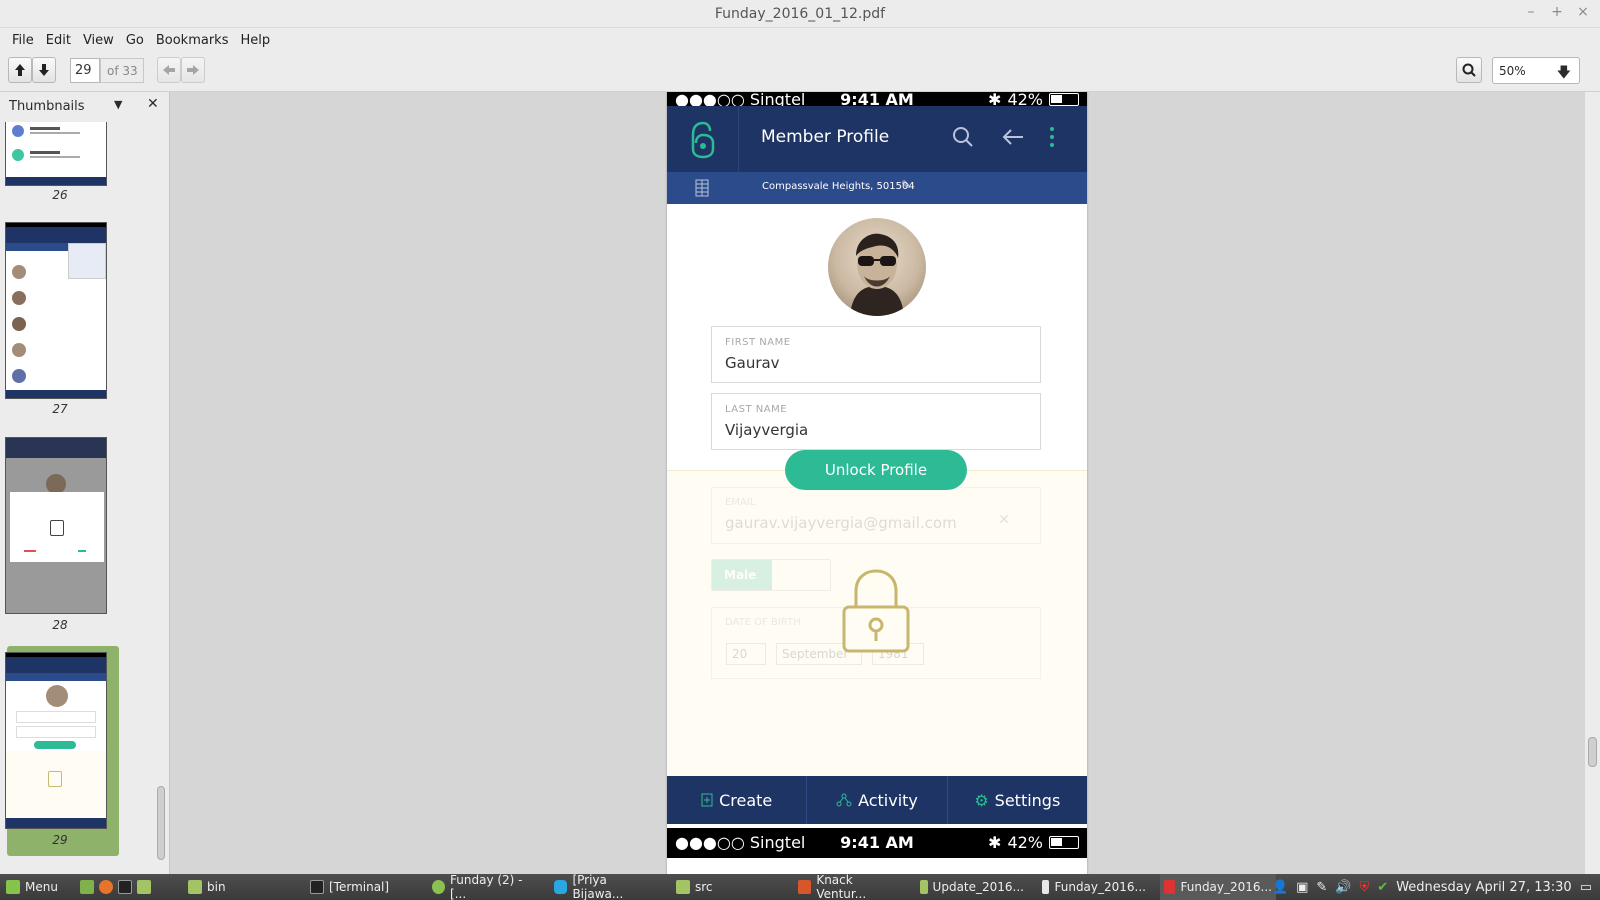 The width and height of the screenshot is (1600, 900). I want to click on arrow-left-icon, so click(169, 70).